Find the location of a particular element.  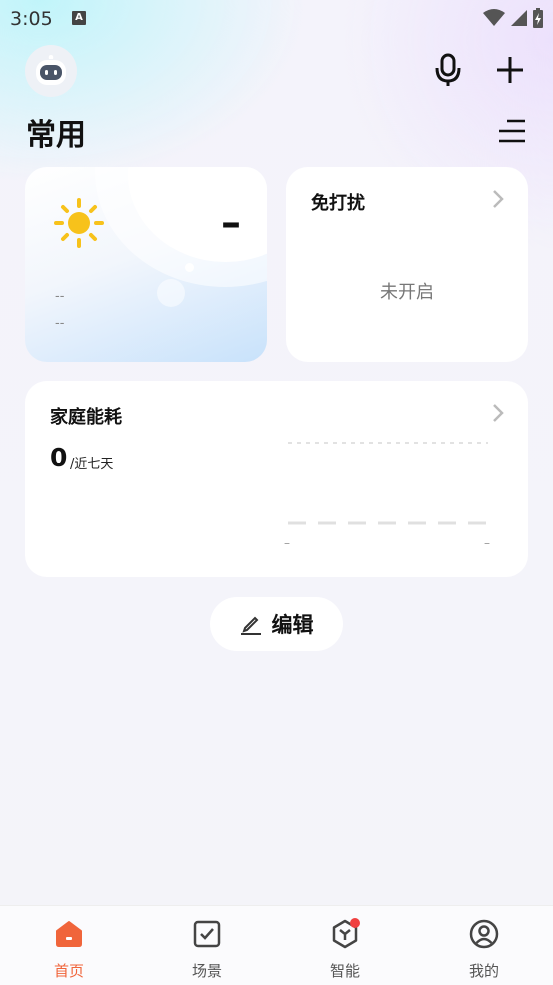

energy-title: 家庭能耗 is located at coordinates (86, 417).